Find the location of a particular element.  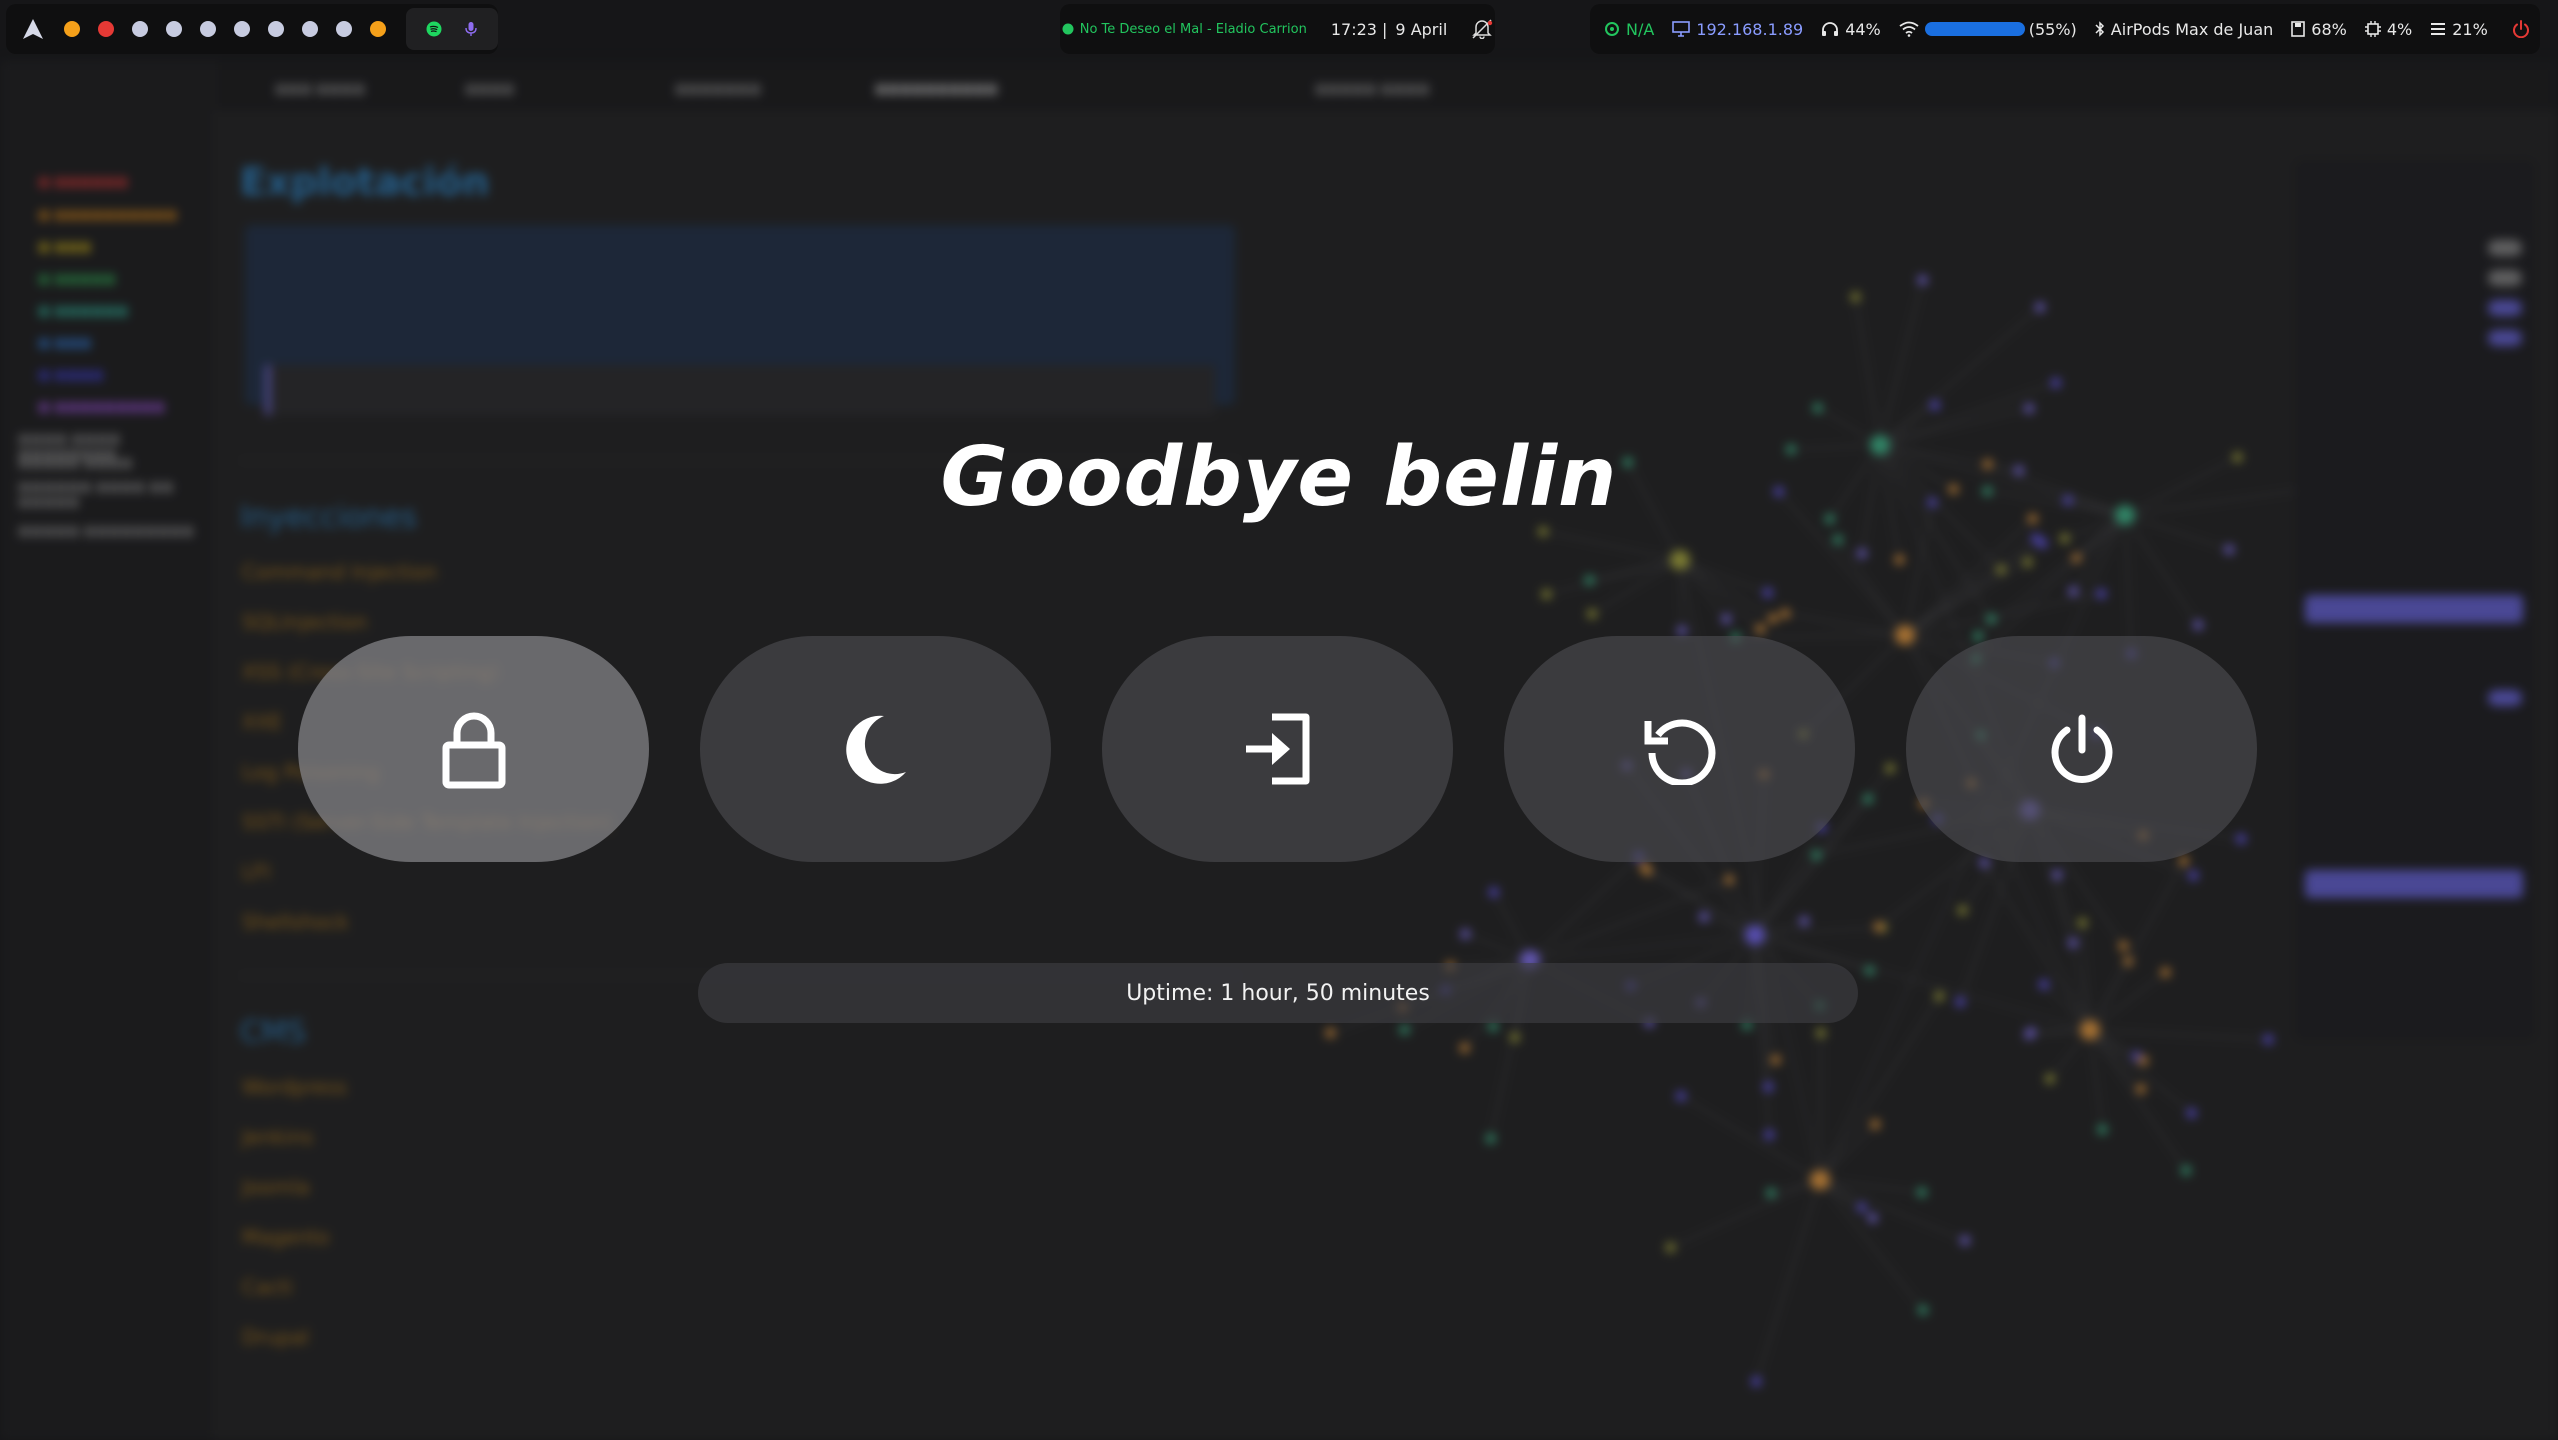

memory-label: 21% is located at coordinates (2470, 29).